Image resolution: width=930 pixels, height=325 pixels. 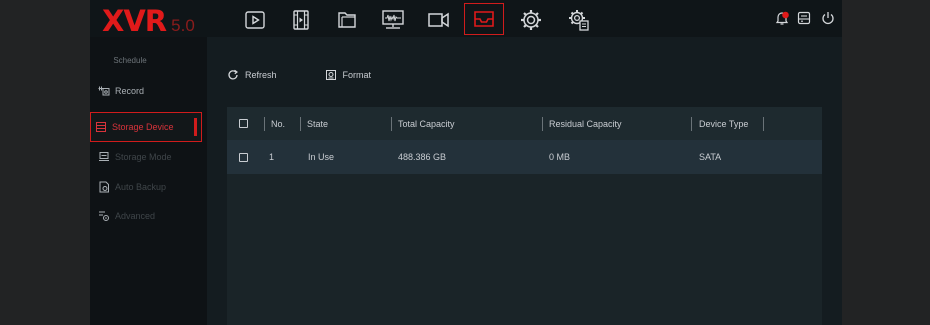 I want to click on column-header-residual-capacity: Residual Capacity, so click(x=585, y=123).